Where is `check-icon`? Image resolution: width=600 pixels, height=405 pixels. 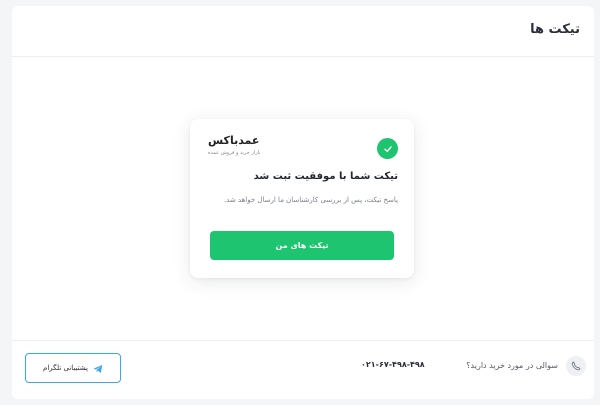
check-icon is located at coordinates (387, 148).